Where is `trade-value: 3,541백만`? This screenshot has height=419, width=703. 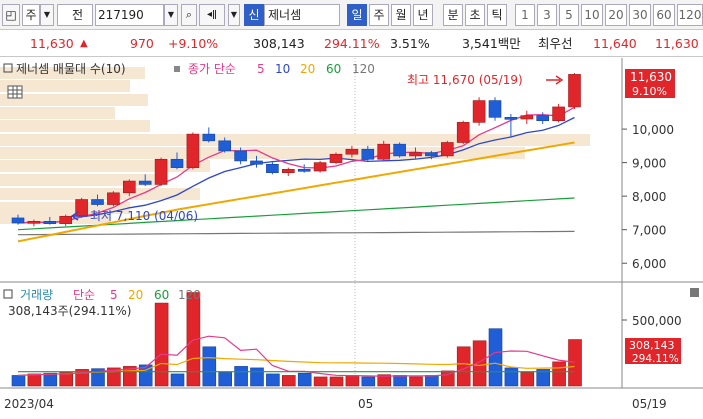 trade-value: 3,541백만 is located at coordinates (491, 43).